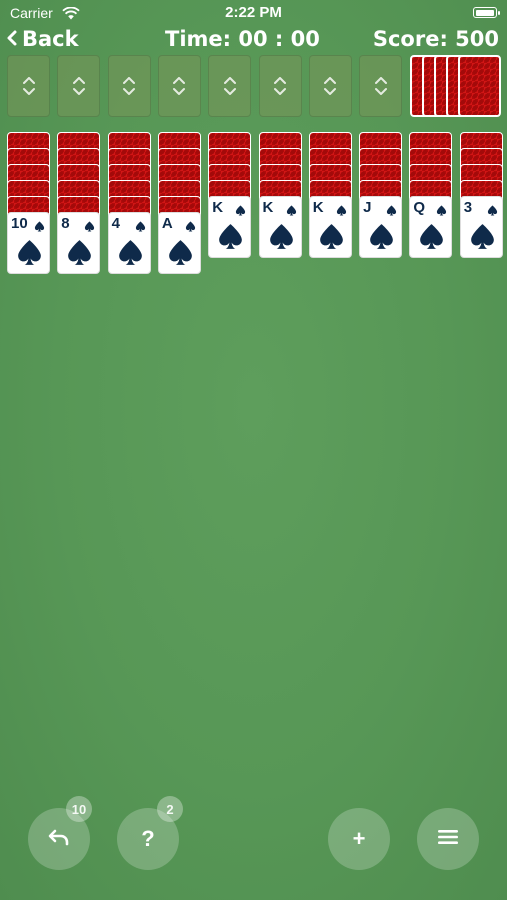  What do you see at coordinates (79, 809) in the screenshot?
I see `undo-count-badge: 10` at bounding box center [79, 809].